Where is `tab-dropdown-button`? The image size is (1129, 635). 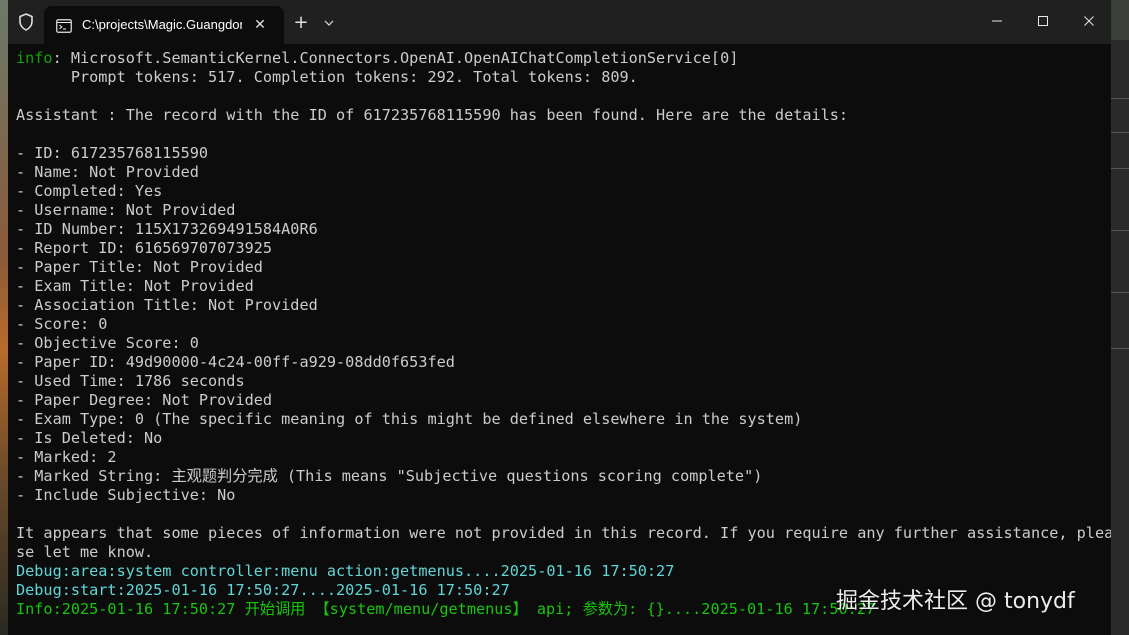 tab-dropdown-button is located at coordinates (329, 23).